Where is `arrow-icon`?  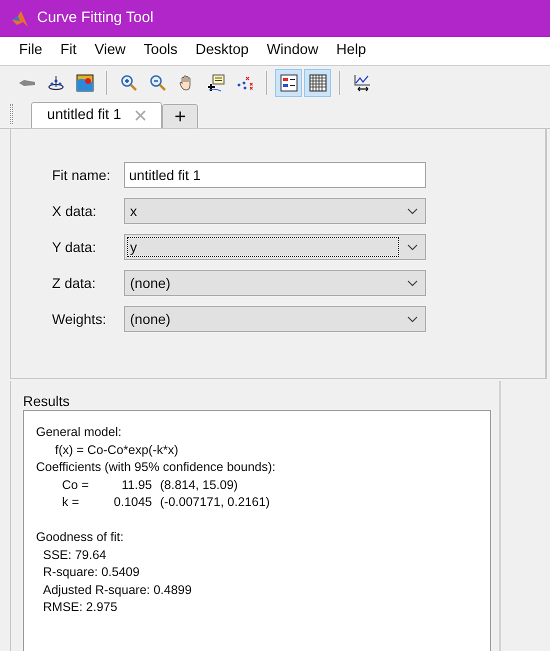
arrow-icon is located at coordinates (27, 83).